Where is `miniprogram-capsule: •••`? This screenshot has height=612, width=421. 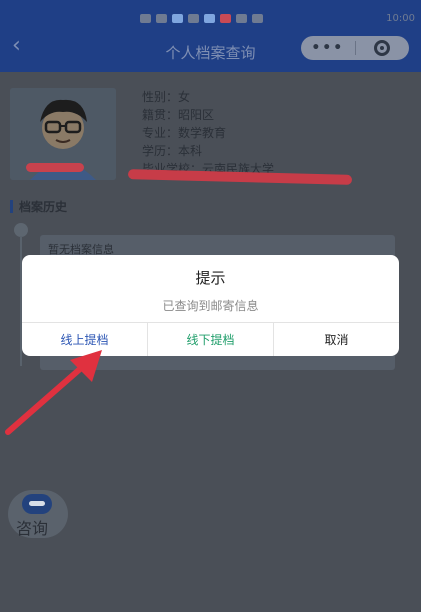
miniprogram-capsule: ••• is located at coordinates (355, 48).